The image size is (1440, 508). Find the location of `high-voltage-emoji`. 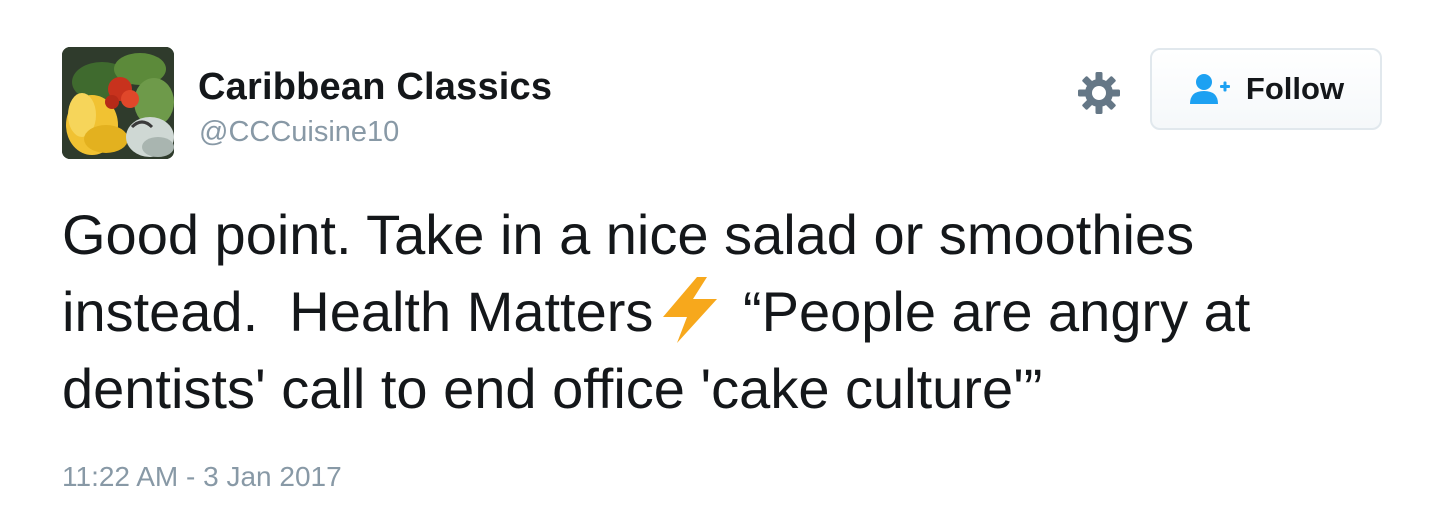

high-voltage-emoji is located at coordinates (690, 310).